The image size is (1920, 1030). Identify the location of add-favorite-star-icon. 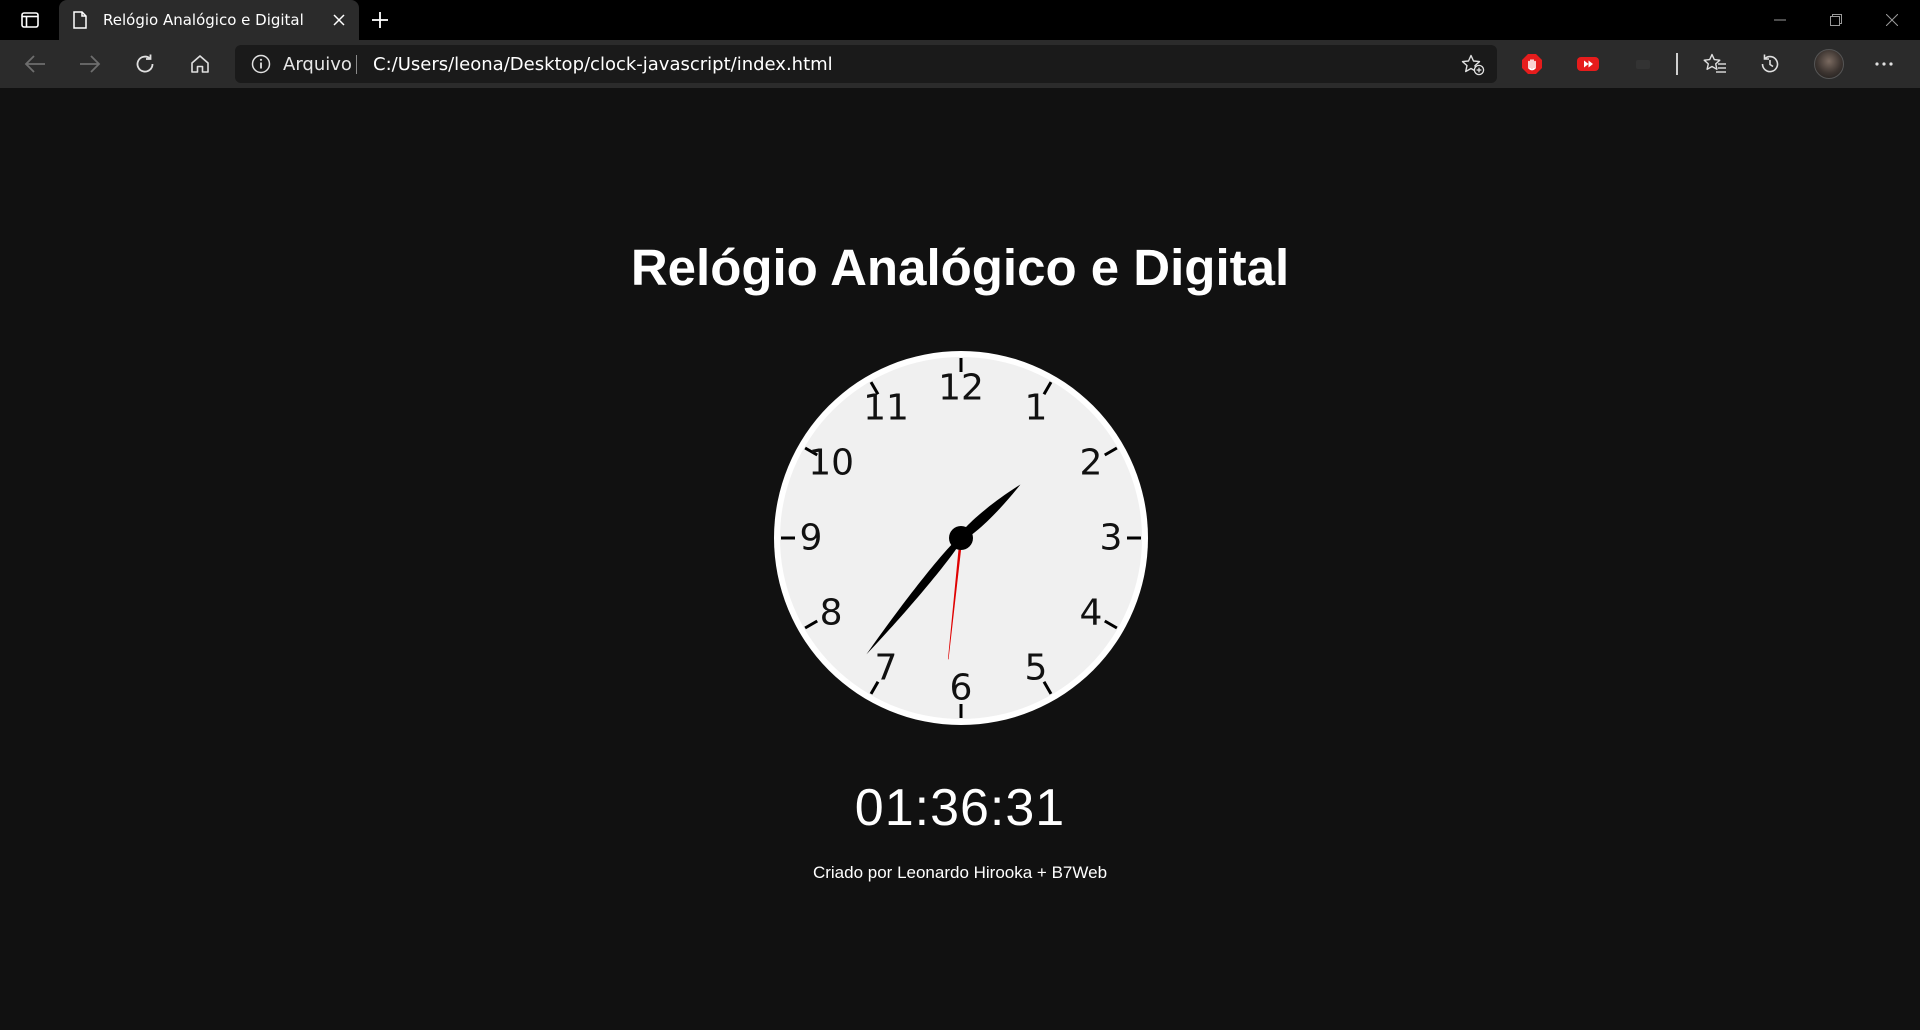
(1473, 65).